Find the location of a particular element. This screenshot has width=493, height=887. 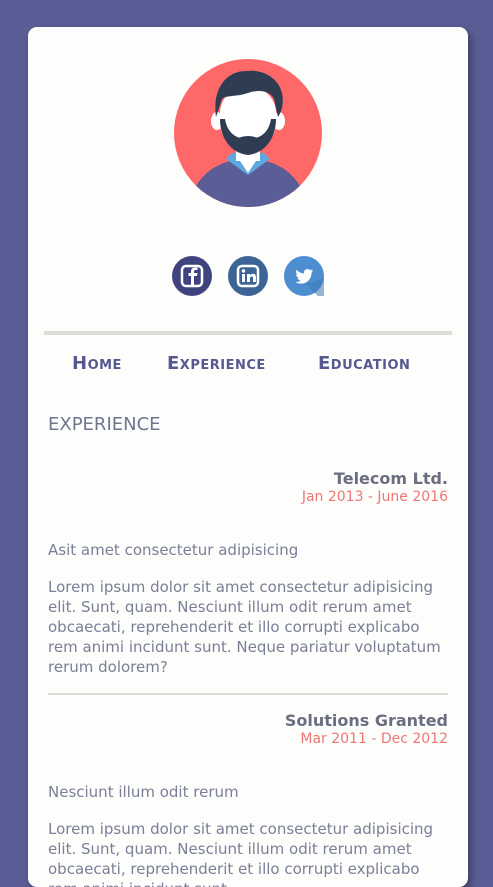

main-nav: Home Experience Education is located at coordinates (248, 366).